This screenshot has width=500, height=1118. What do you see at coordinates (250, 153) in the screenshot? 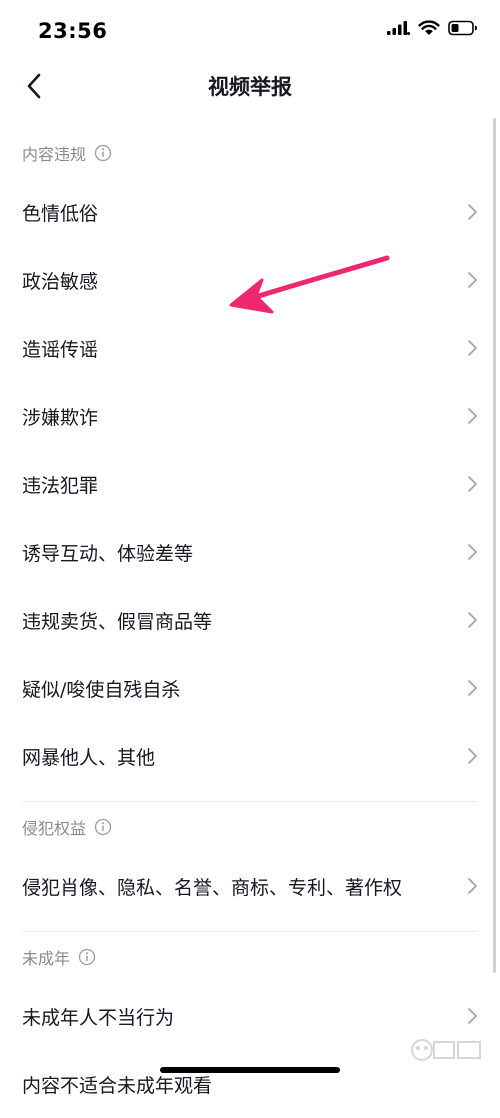
I see `section-header-content-violation: 内容违规` at bounding box center [250, 153].